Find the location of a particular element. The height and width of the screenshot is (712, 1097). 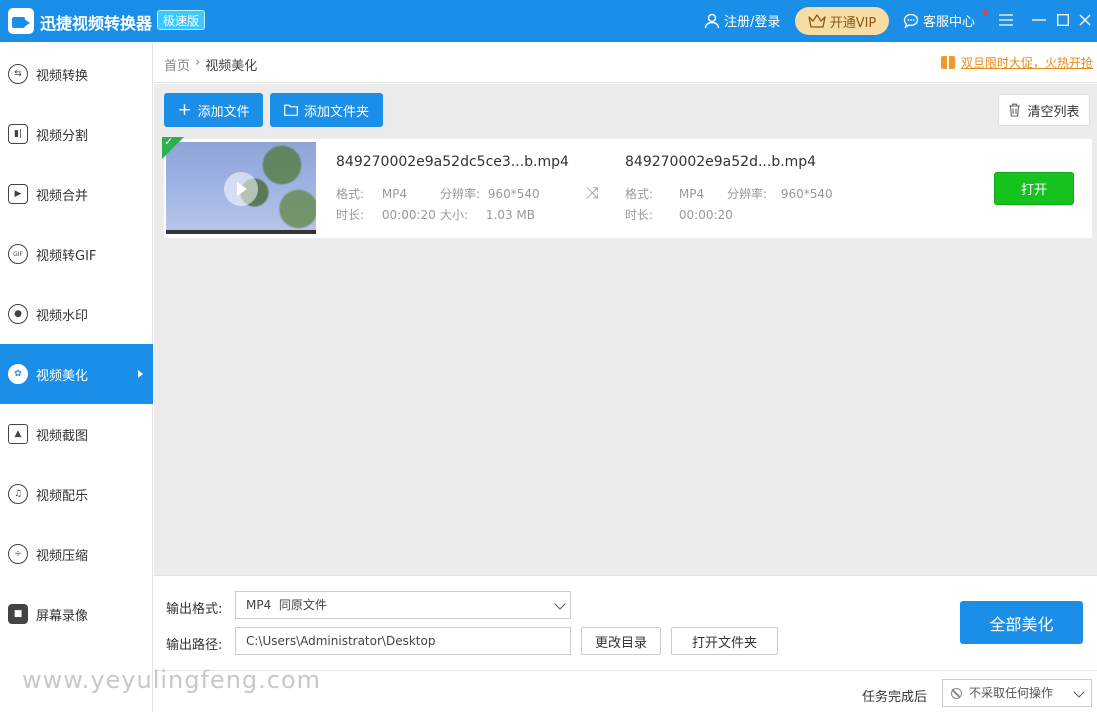

video-thumbnail is located at coordinates (241, 188).